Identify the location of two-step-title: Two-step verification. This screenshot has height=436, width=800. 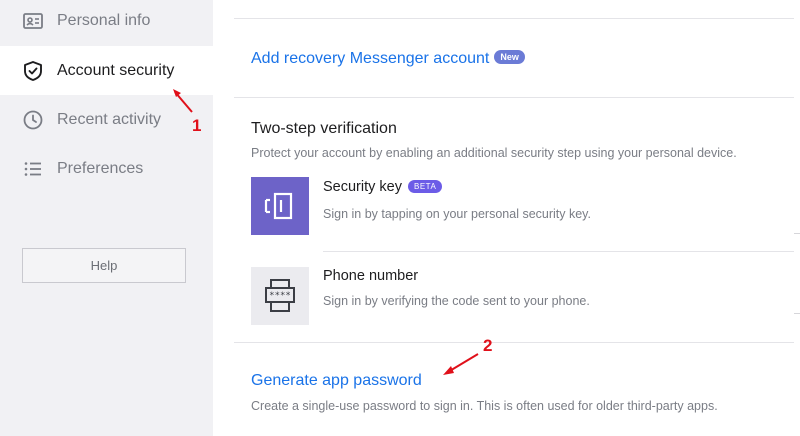
(324, 128).